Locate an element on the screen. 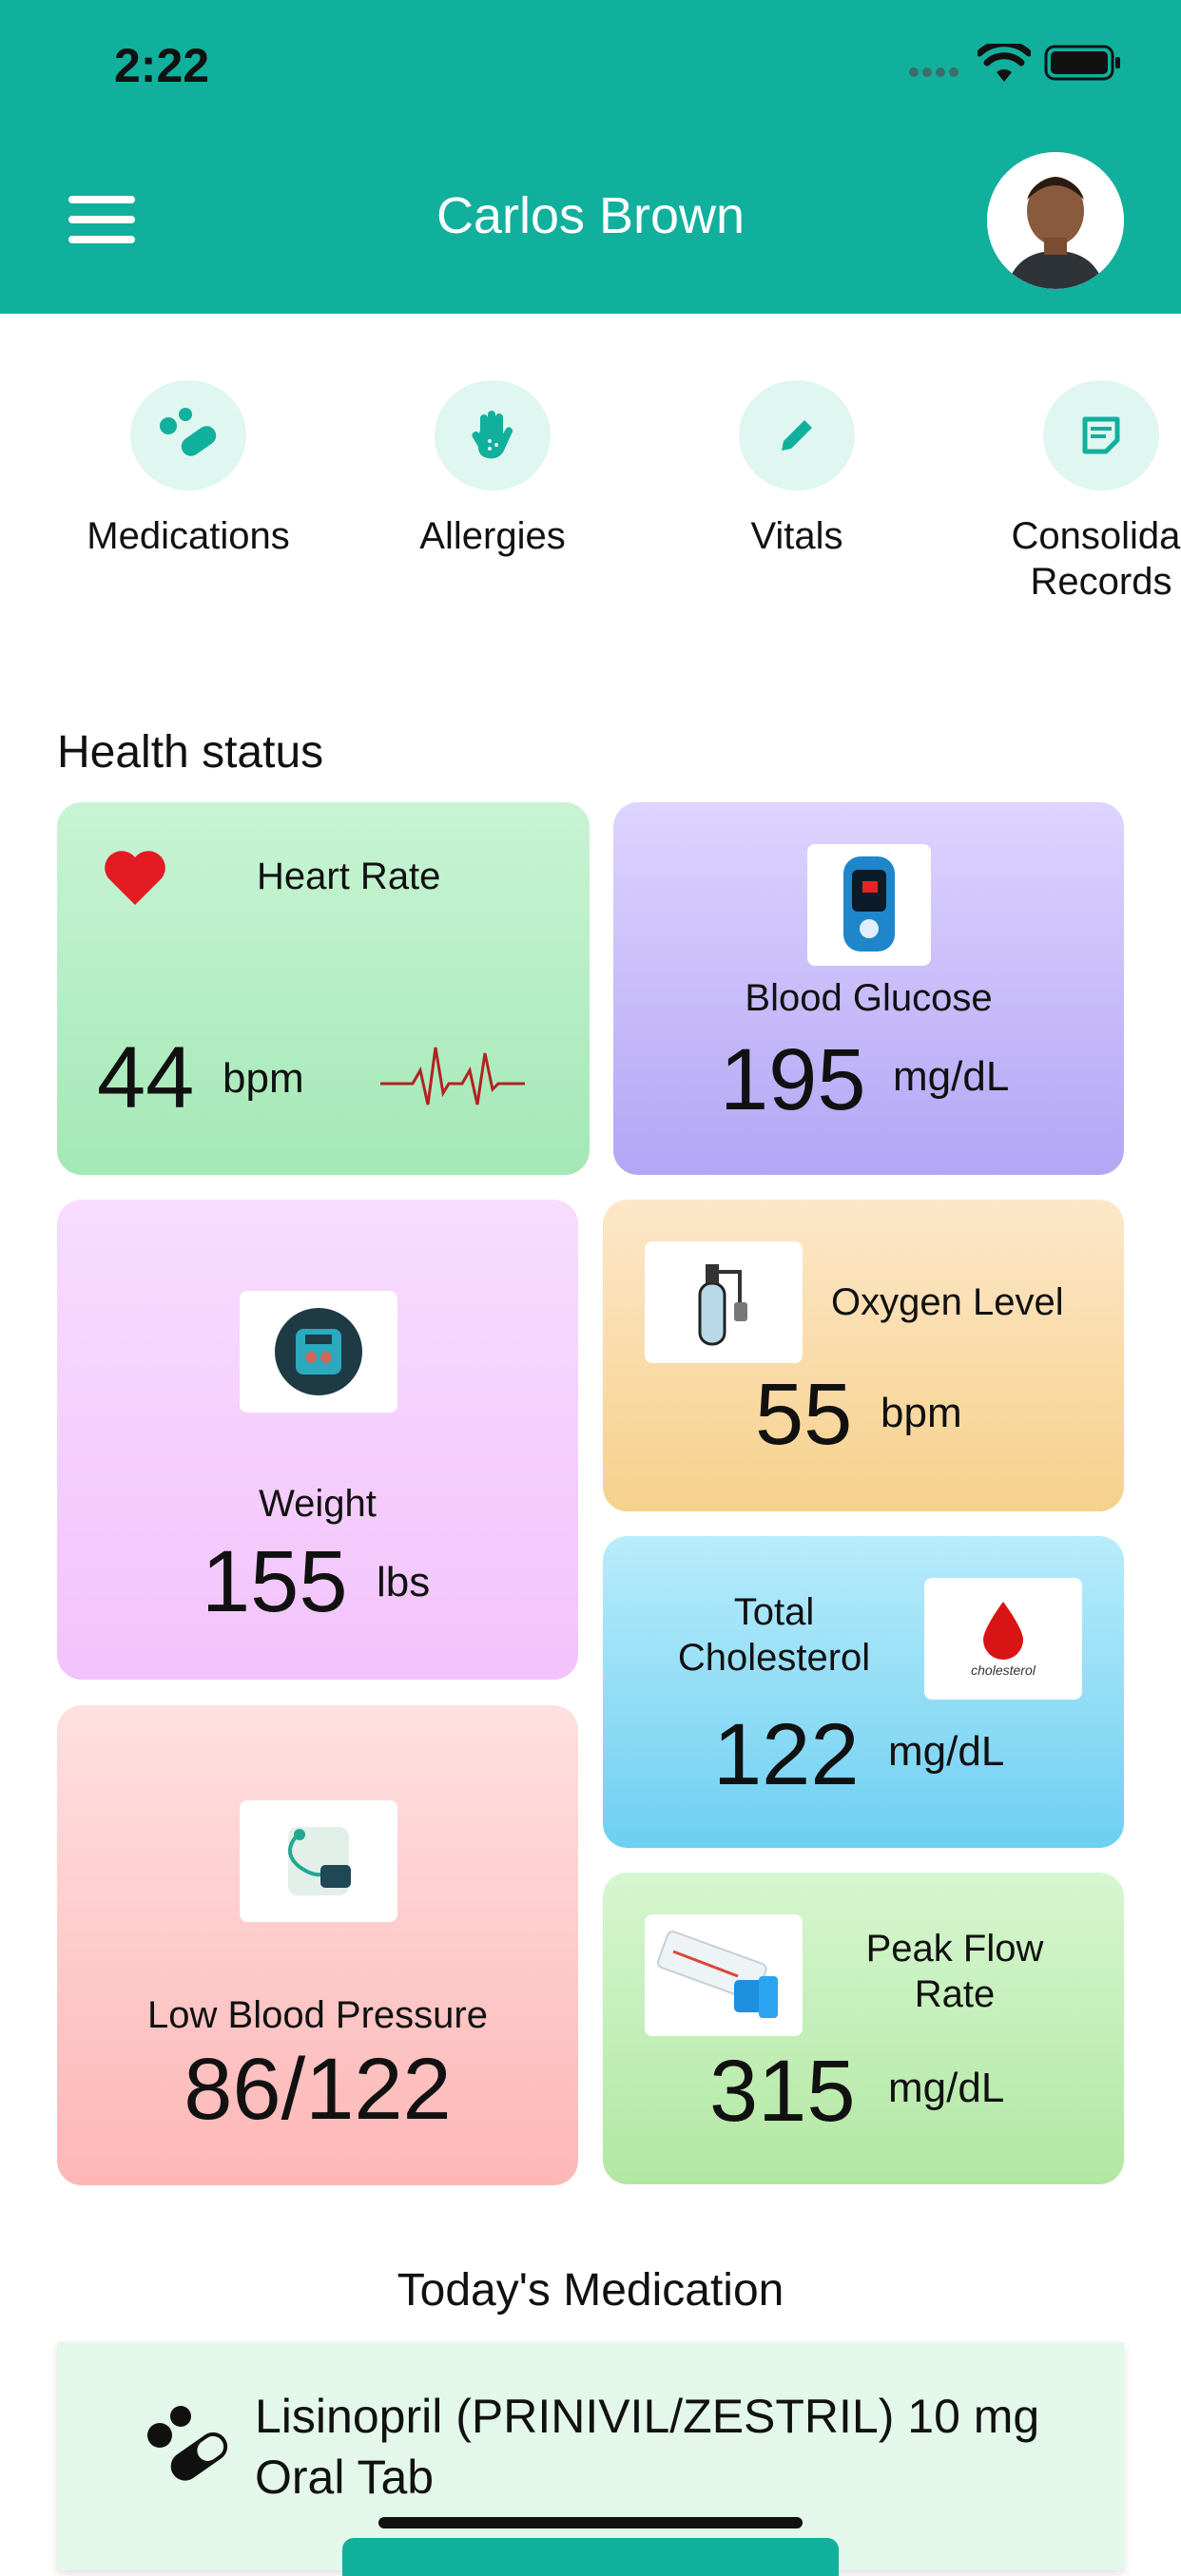  peak-flow-meter-icon is located at coordinates (724, 1975).